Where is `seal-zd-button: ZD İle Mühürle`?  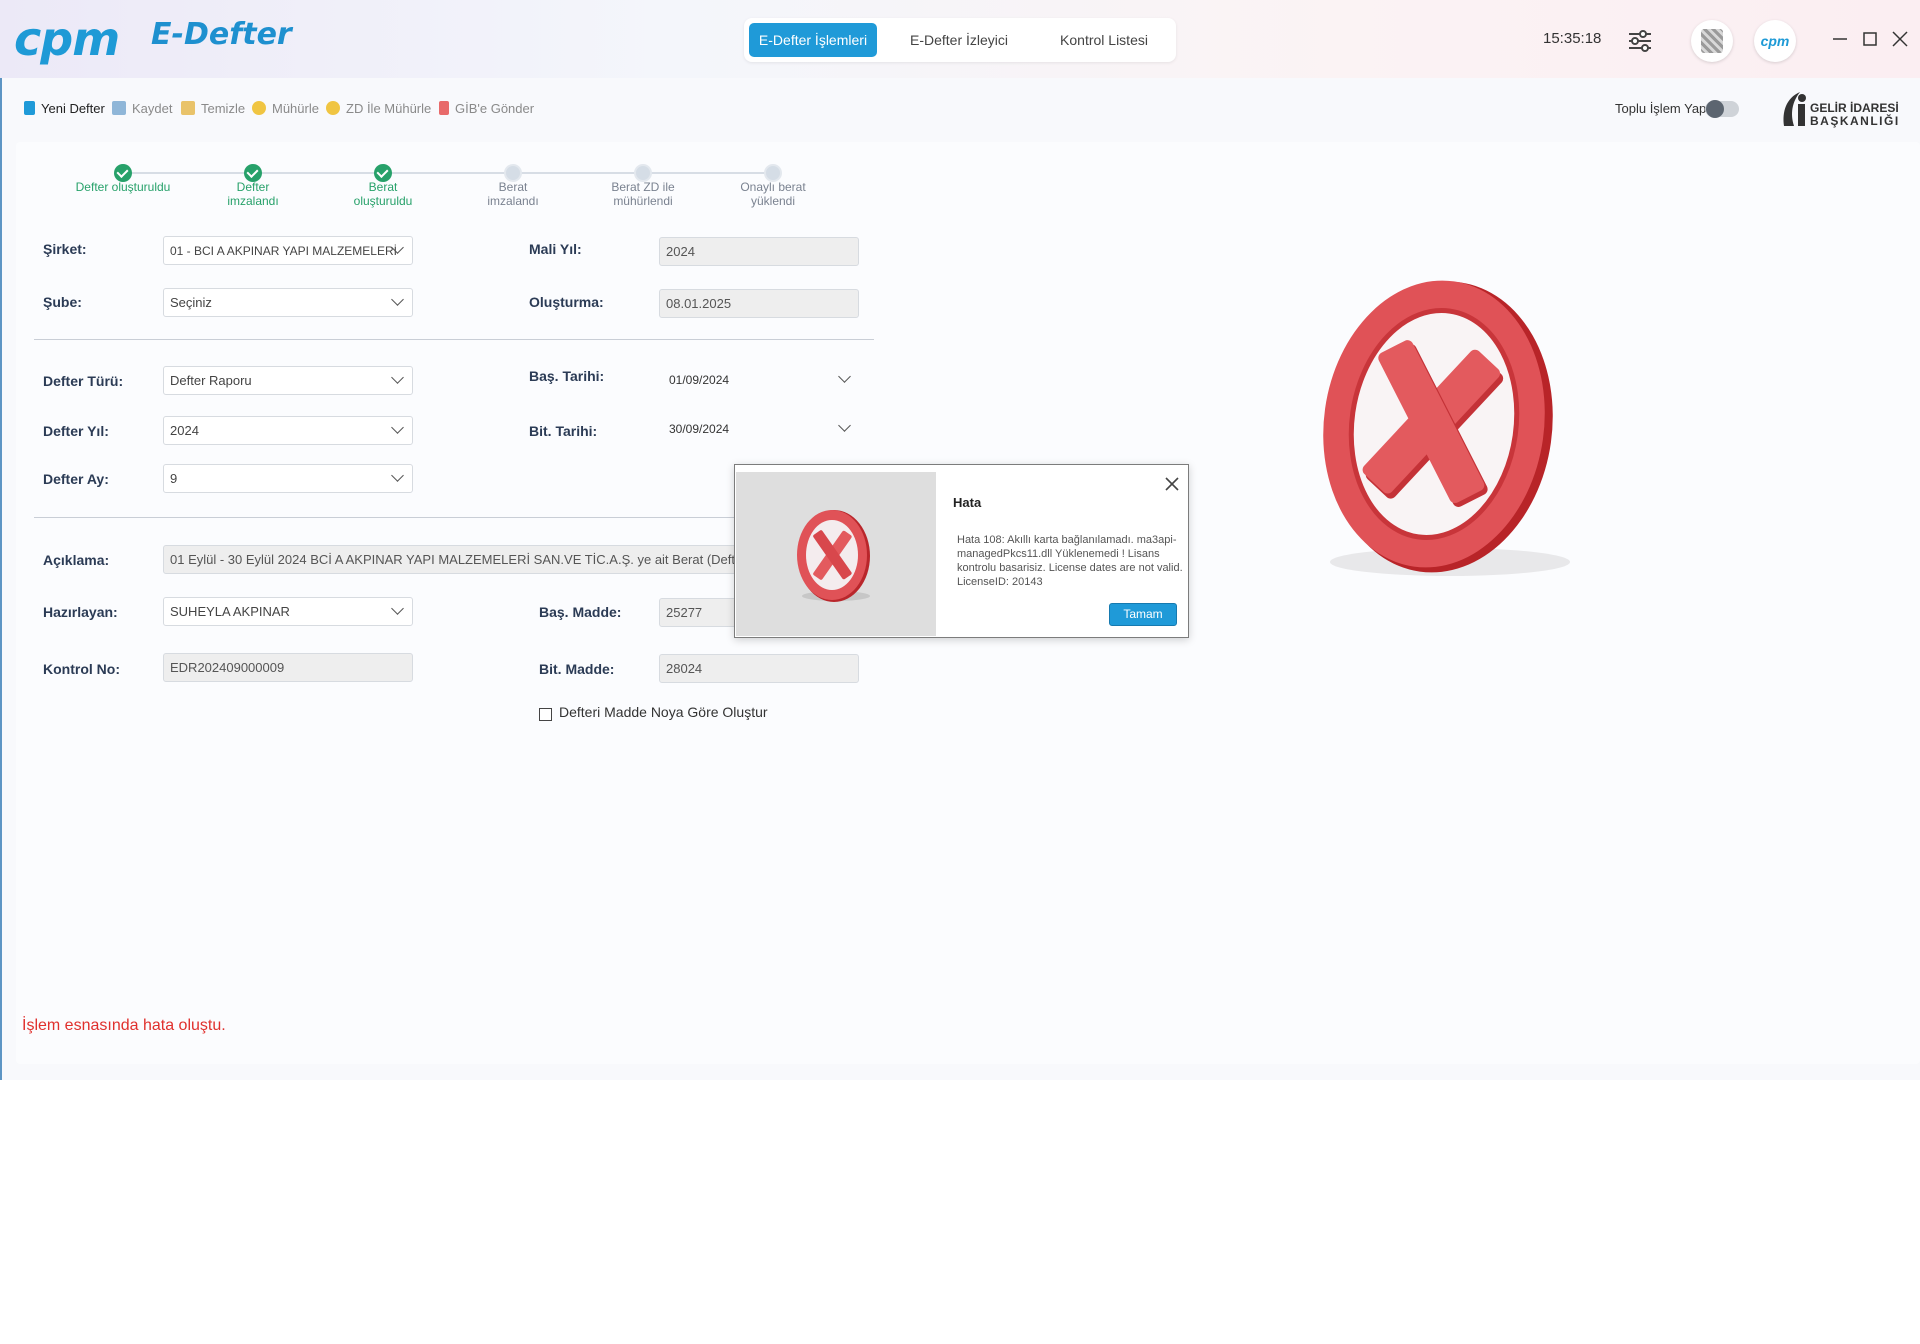
seal-zd-button: ZD İle Mühürle is located at coordinates (378, 109).